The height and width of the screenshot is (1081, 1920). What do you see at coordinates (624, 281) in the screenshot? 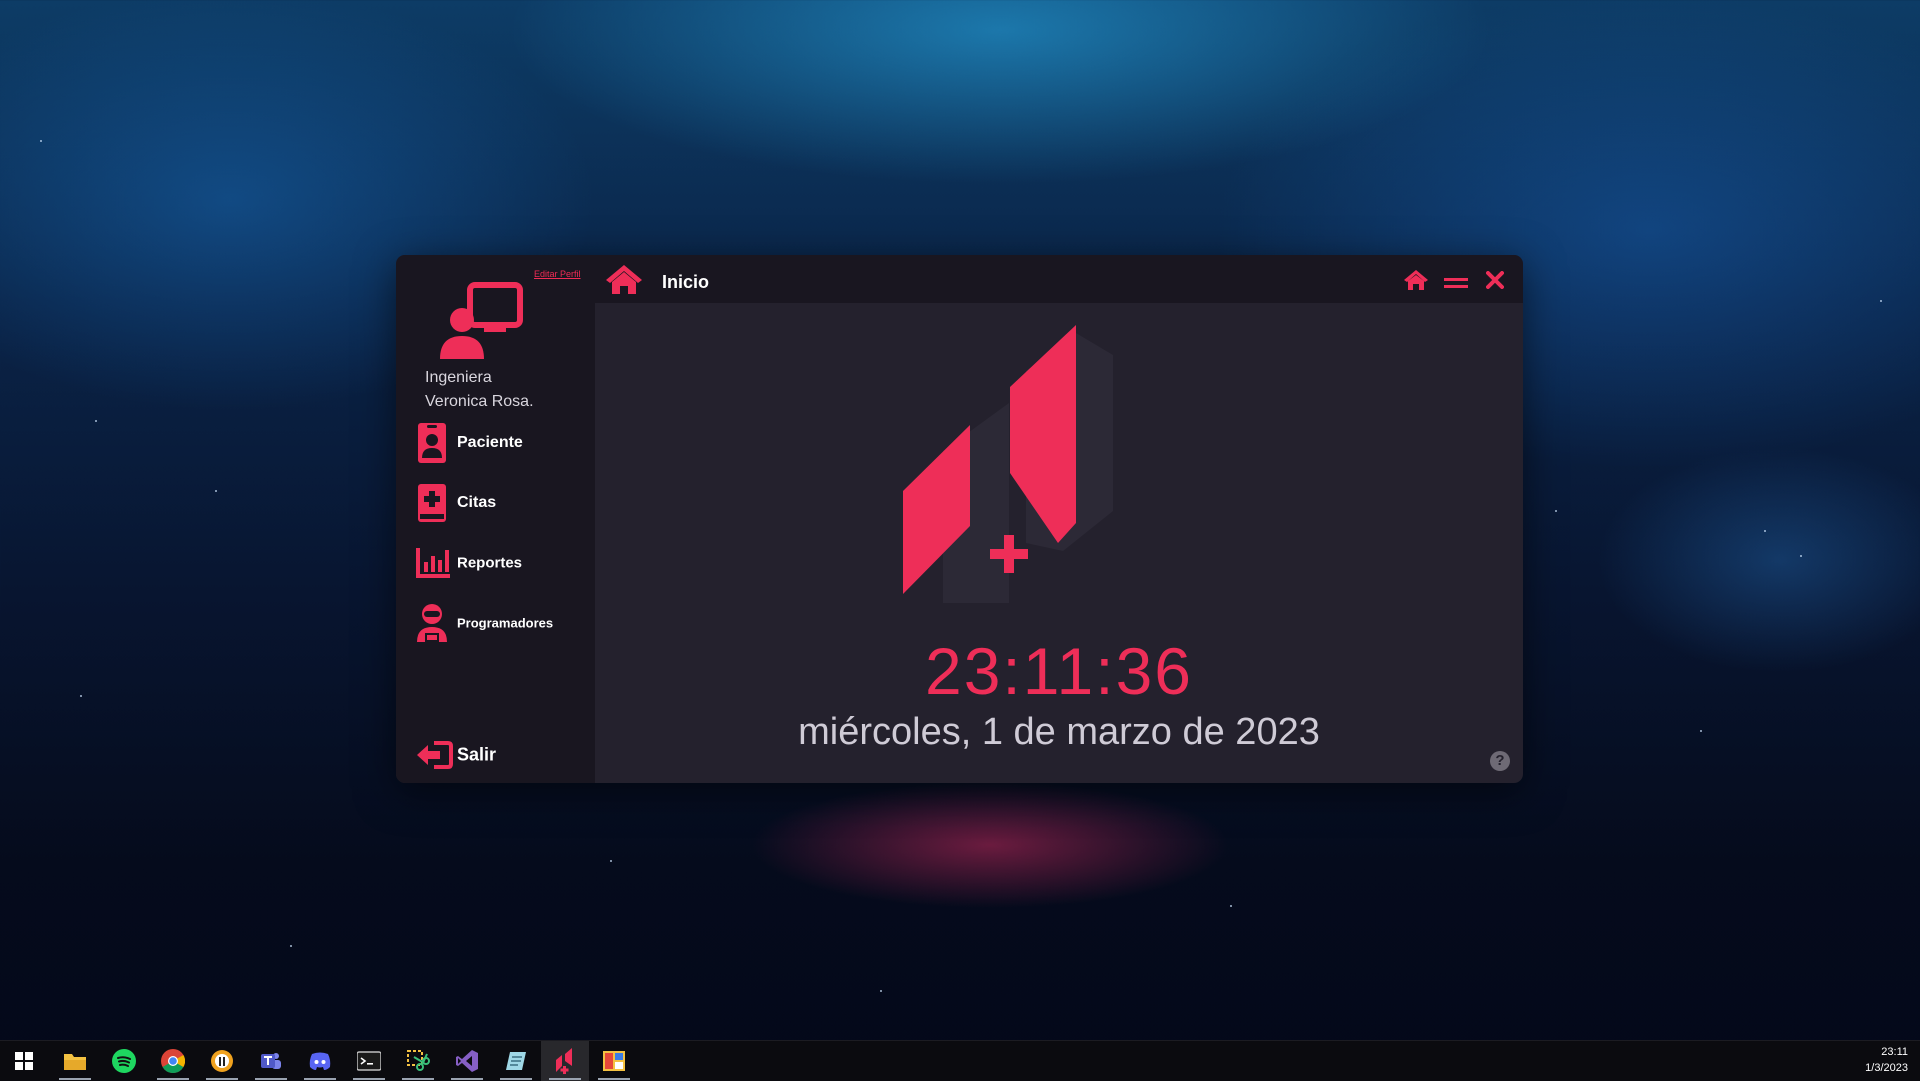
I see `home-icon` at bounding box center [624, 281].